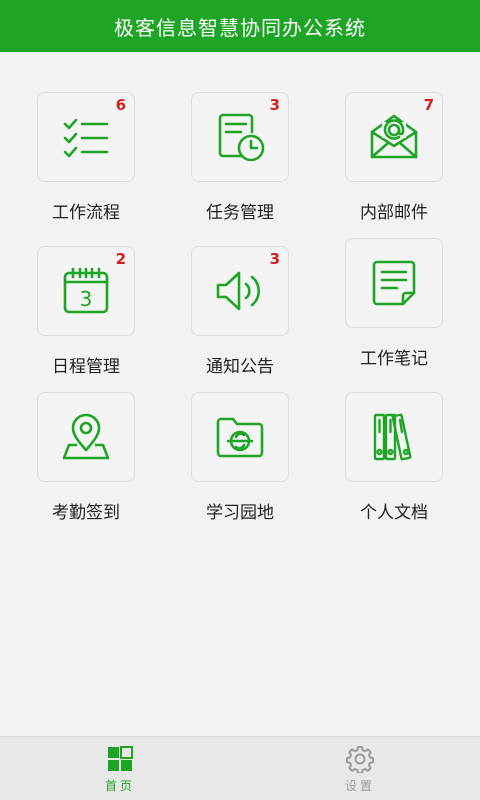 Image resolution: width=480 pixels, height=800 pixels. I want to click on location-icon, so click(86, 436).